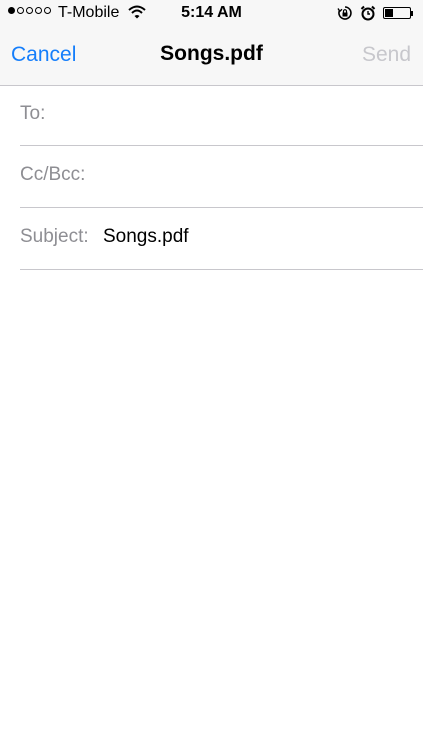 Image resolution: width=423 pixels, height=750 pixels. What do you see at coordinates (33, 113) in the screenshot?
I see `to-label: To:` at bounding box center [33, 113].